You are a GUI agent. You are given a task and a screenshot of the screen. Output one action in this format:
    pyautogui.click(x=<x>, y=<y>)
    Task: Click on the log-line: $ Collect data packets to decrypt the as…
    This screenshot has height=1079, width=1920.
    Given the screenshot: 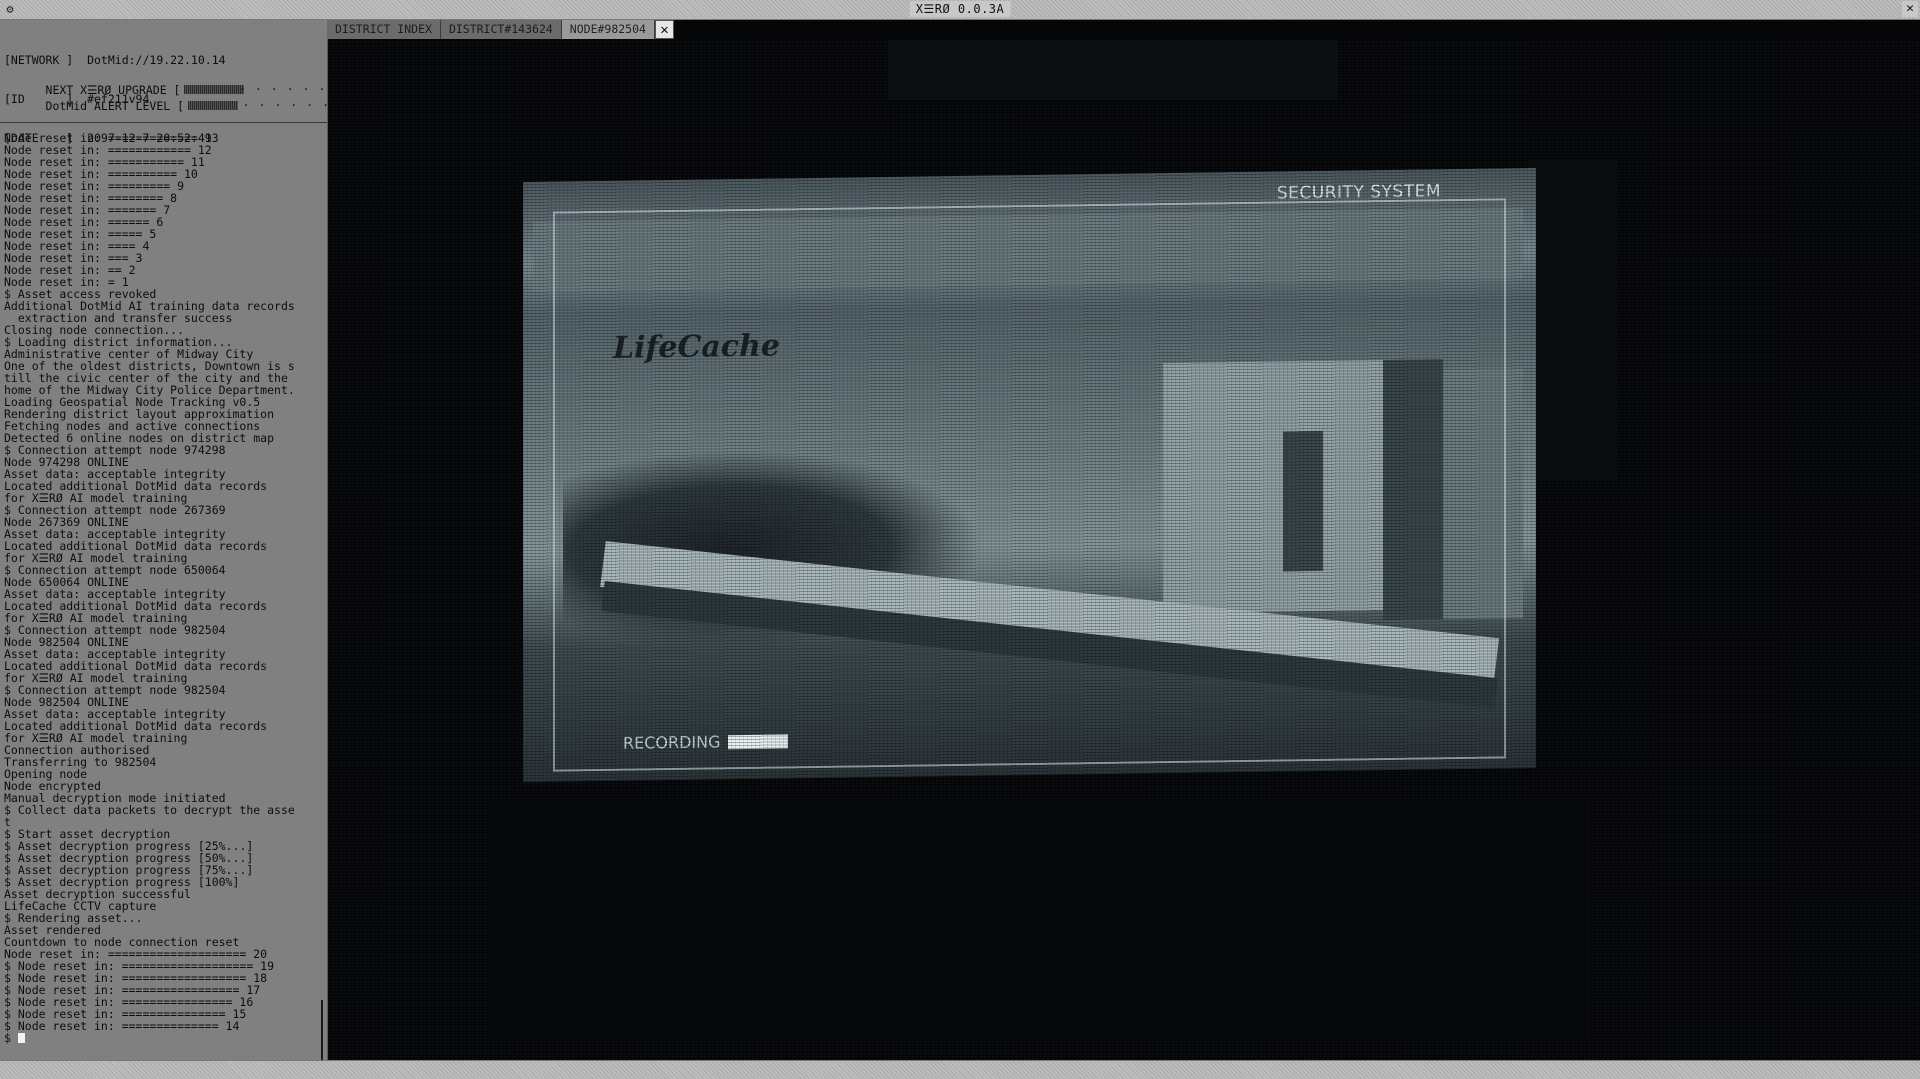 What is the action you would take?
    pyautogui.click(x=149, y=810)
    